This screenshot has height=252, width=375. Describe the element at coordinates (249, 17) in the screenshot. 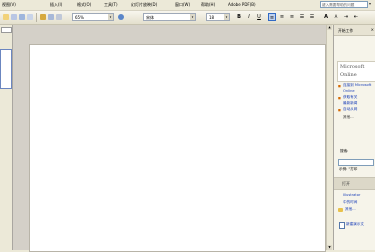

I see `italic-button: I` at that location.